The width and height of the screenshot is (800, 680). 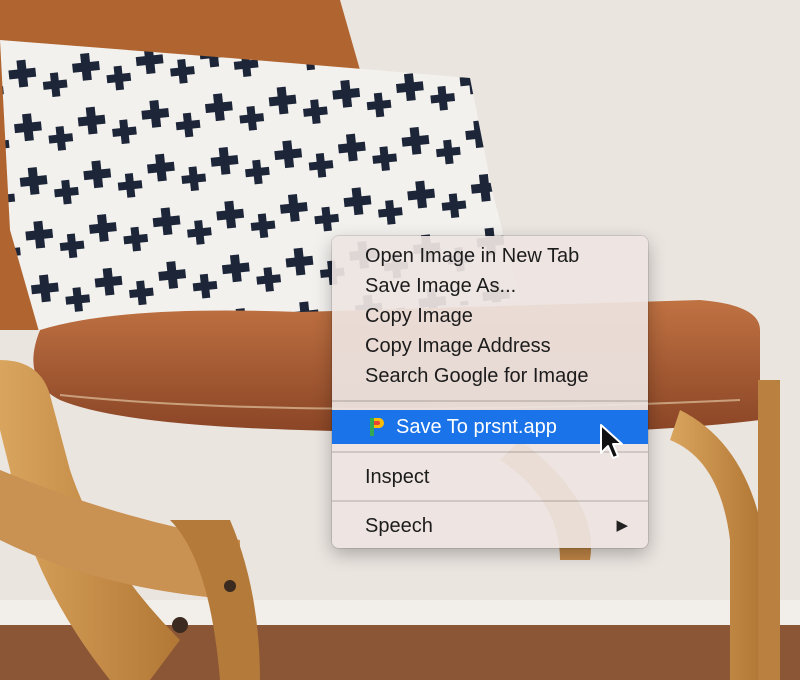 What do you see at coordinates (611, 441) in the screenshot?
I see `mouse-pointer-icon` at bounding box center [611, 441].